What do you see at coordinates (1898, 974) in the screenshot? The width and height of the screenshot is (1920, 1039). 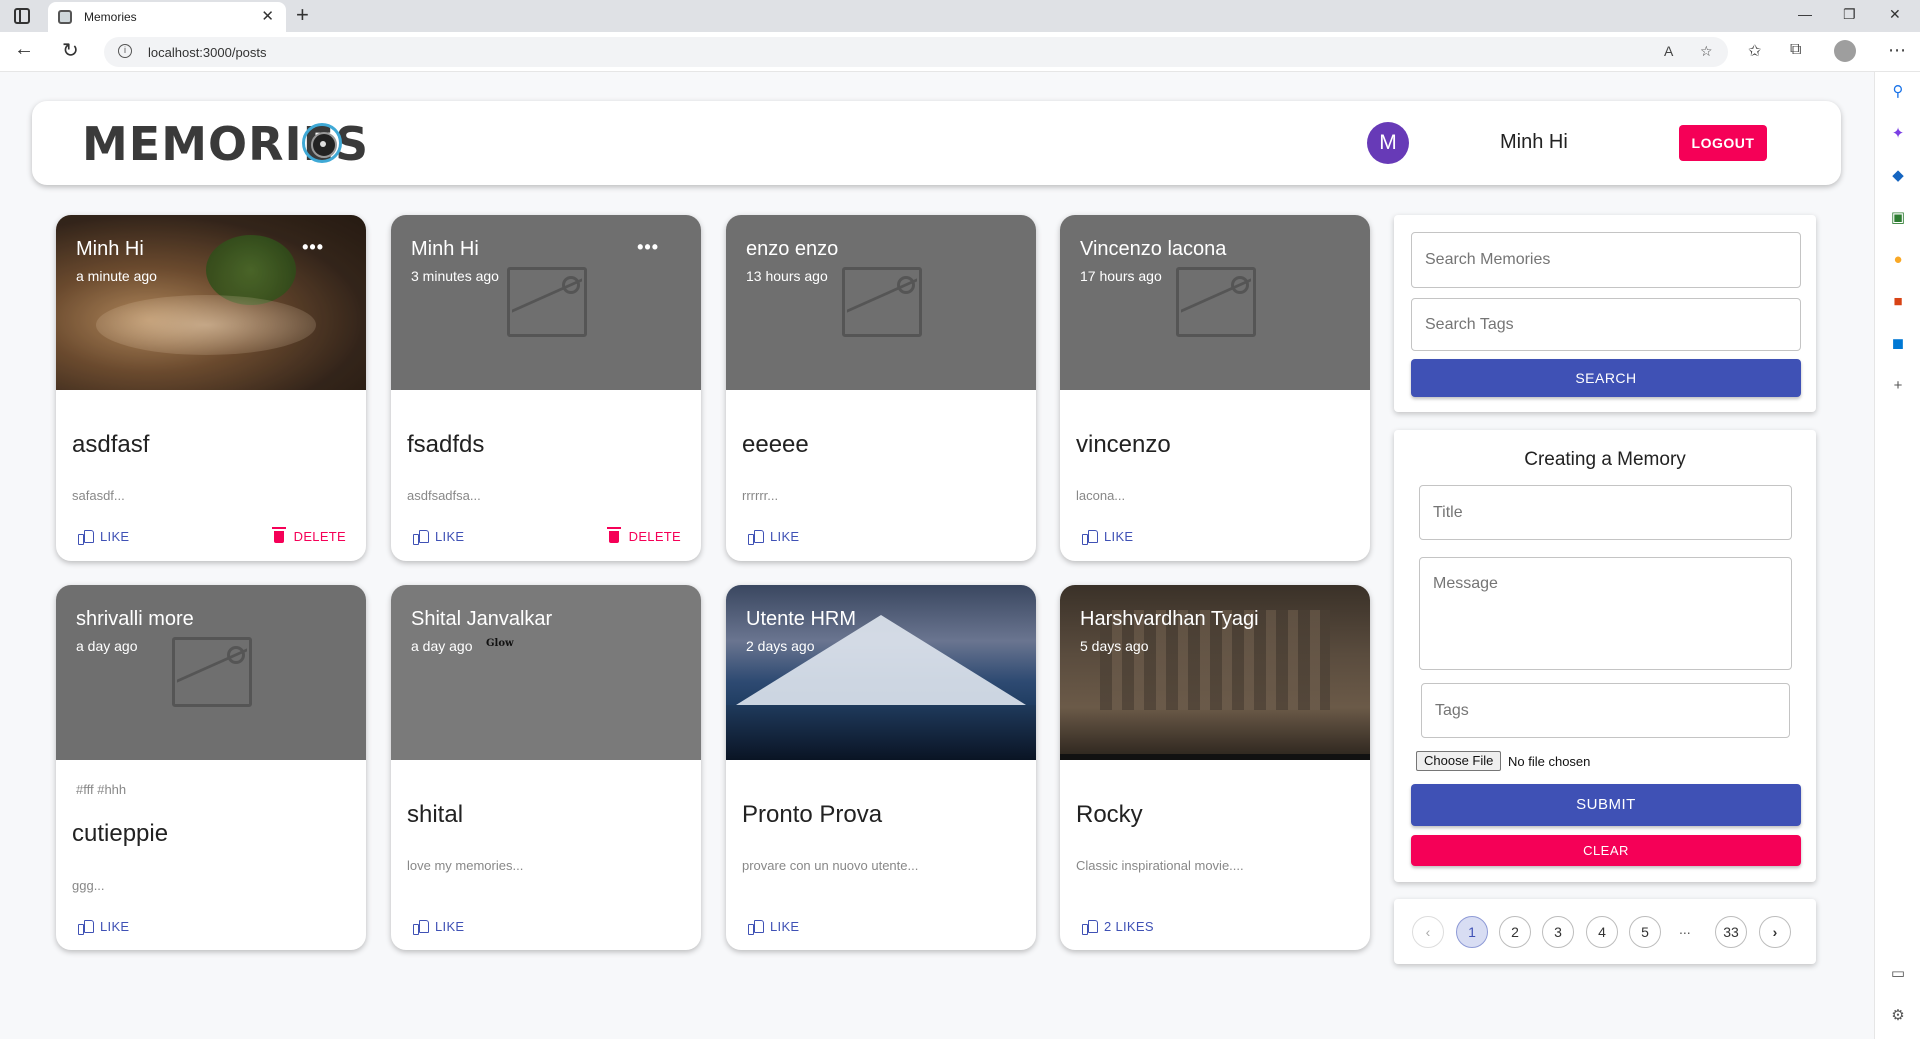 I see `sidebar-toggle-icon: ▭` at bounding box center [1898, 974].